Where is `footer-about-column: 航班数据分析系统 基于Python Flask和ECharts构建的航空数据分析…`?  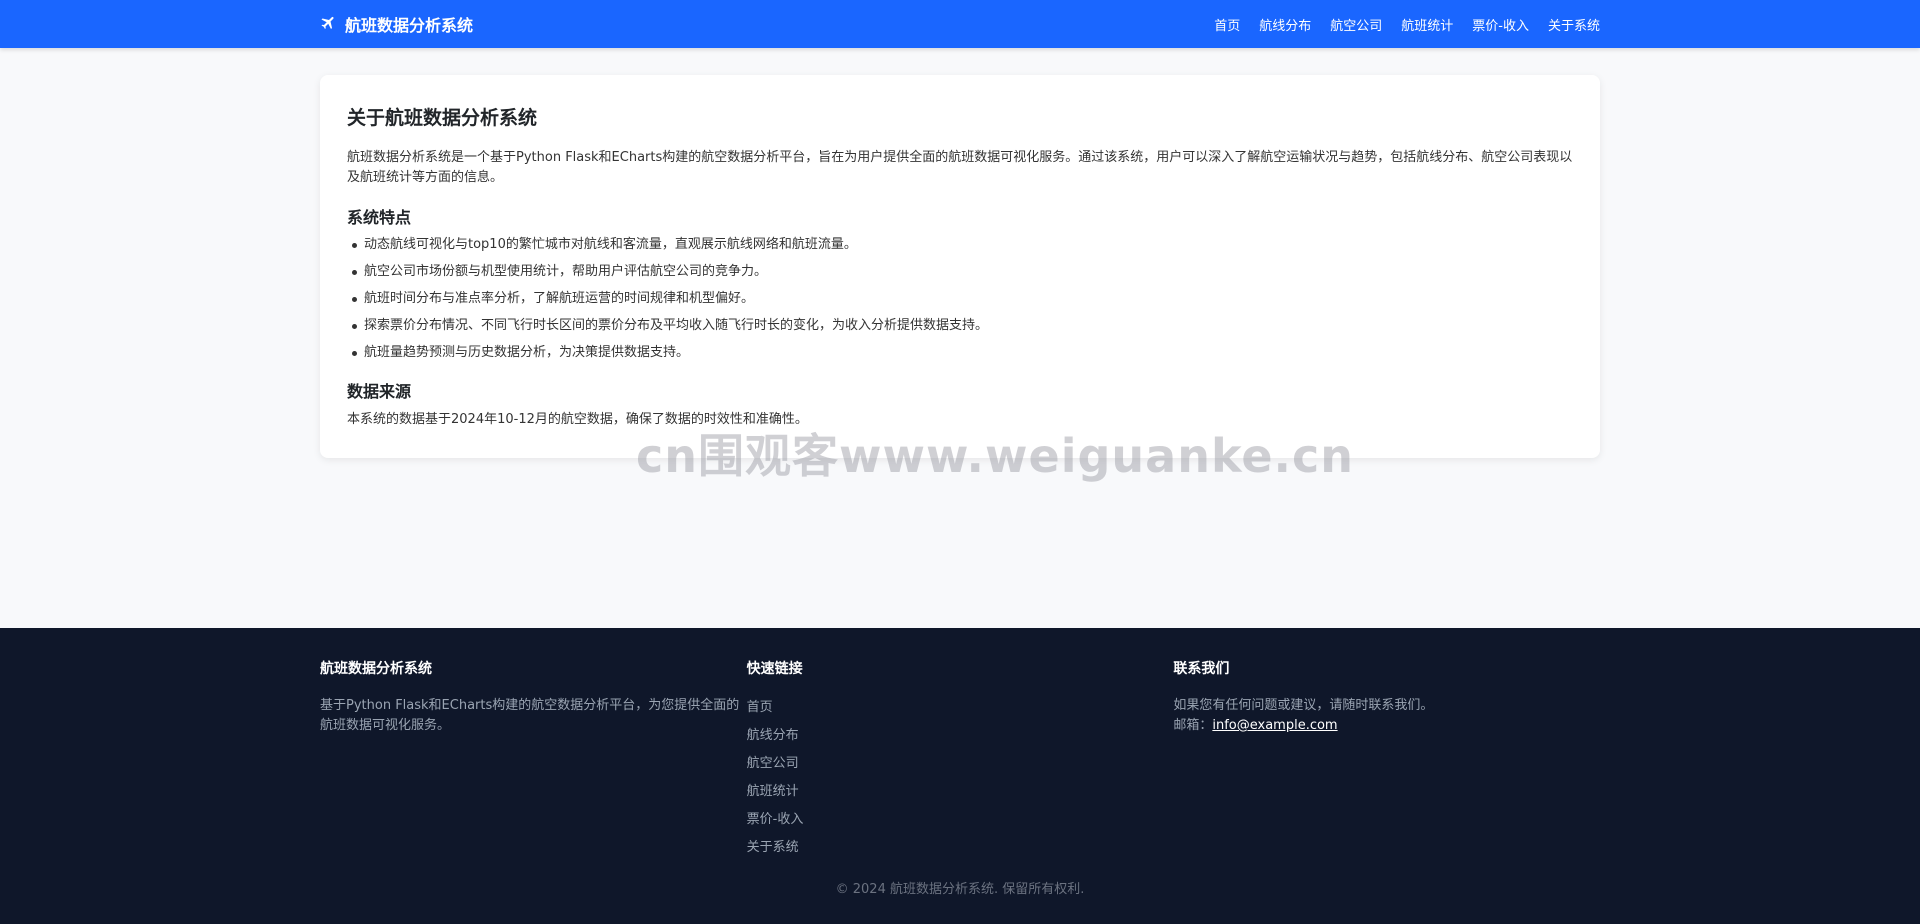
footer-about-column: 航班数据分析系统 基于Python Flask和ECharts构建的航空数据分析… is located at coordinates (533, 761).